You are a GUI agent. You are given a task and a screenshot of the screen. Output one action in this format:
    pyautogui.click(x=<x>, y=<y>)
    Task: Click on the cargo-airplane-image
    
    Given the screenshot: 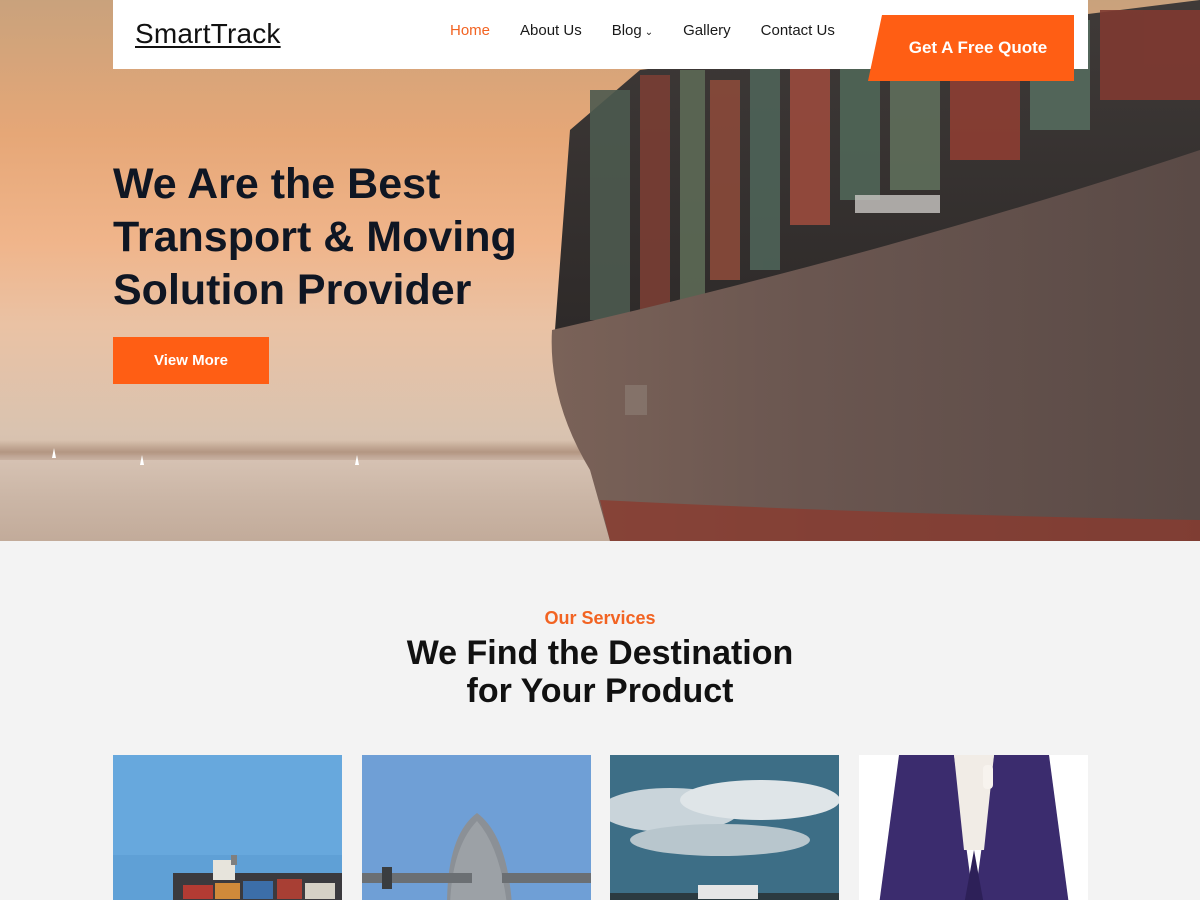 What is the action you would take?
    pyautogui.click(x=476, y=827)
    